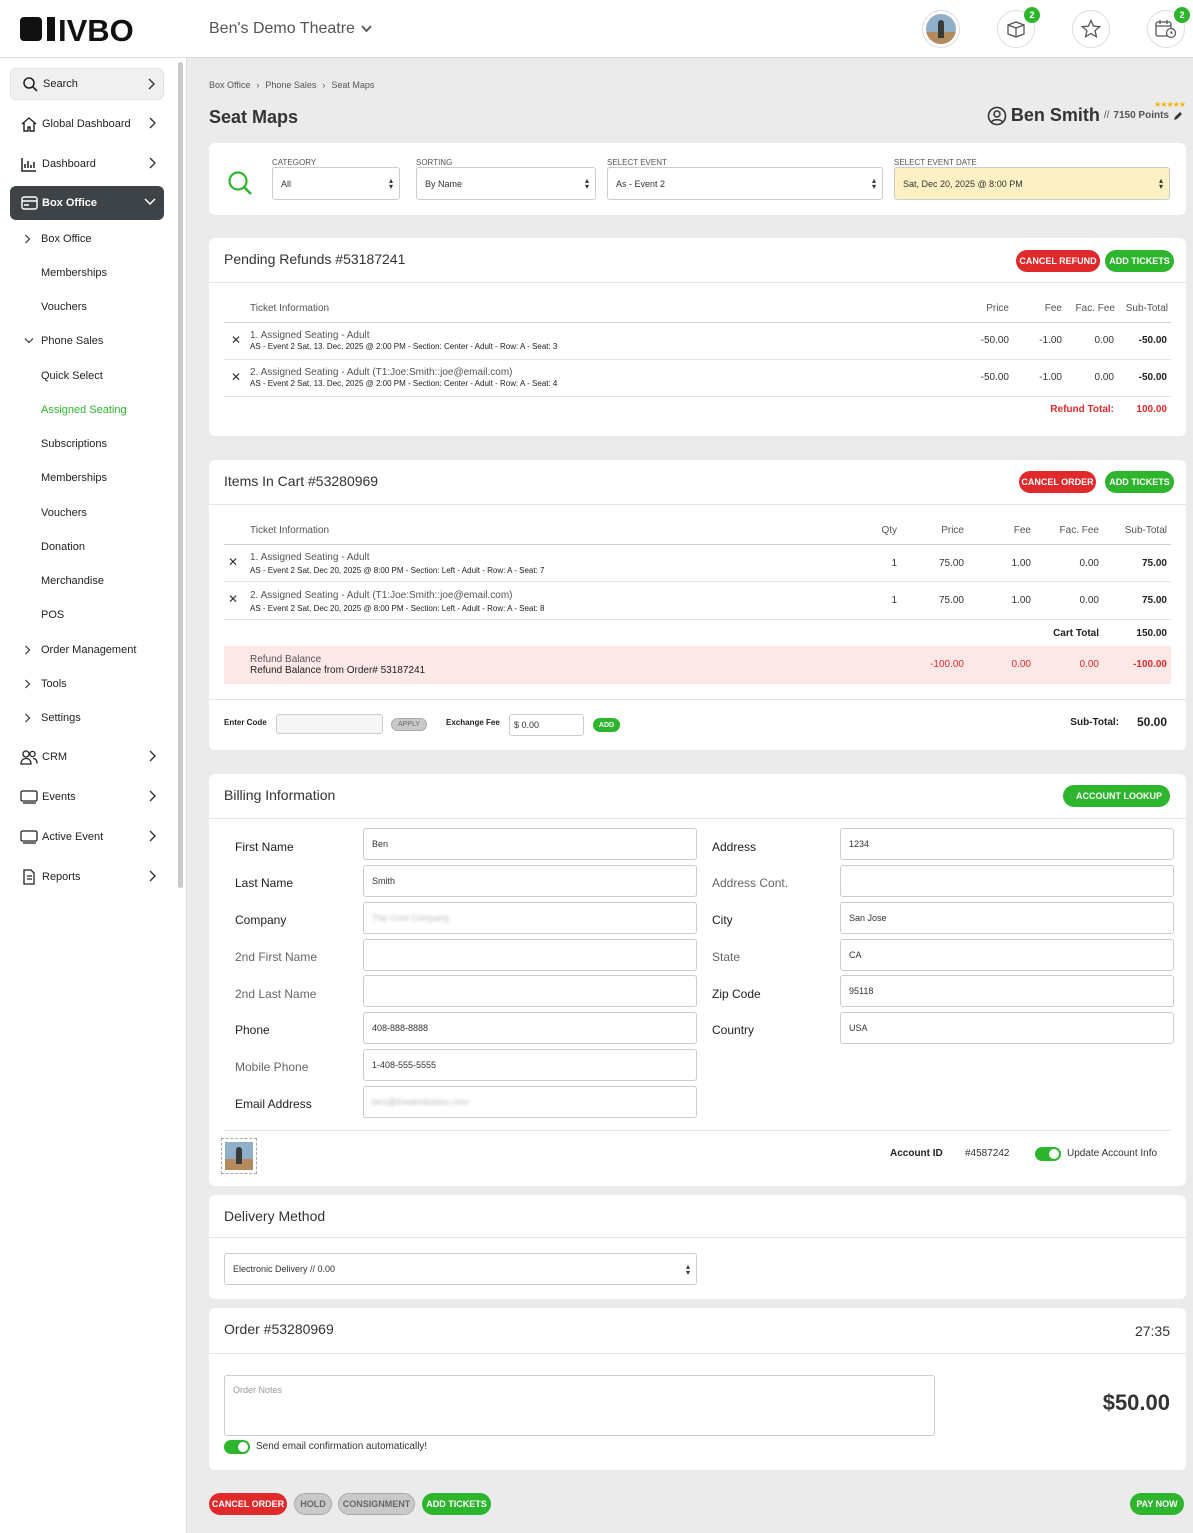  Describe the element at coordinates (87, 837) in the screenshot. I see `sidebar-item-active-event: Active Event` at that location.